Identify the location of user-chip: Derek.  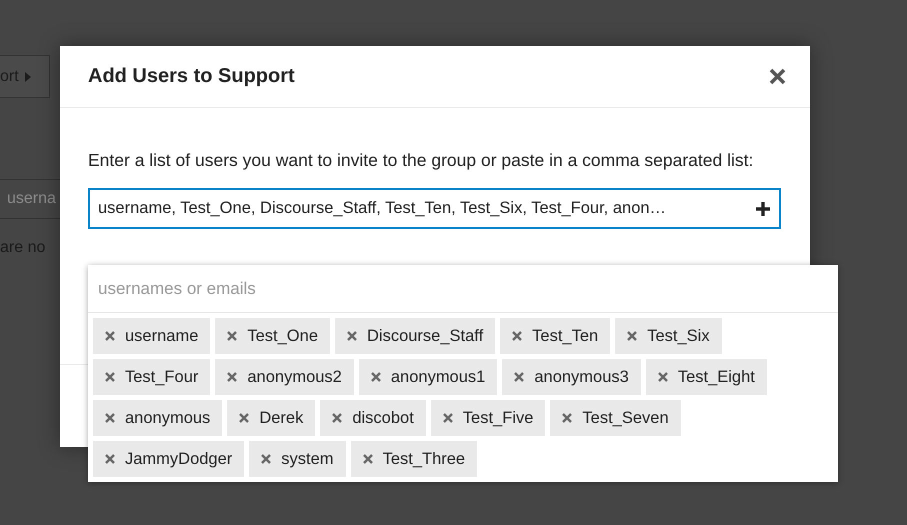
(271, 418).